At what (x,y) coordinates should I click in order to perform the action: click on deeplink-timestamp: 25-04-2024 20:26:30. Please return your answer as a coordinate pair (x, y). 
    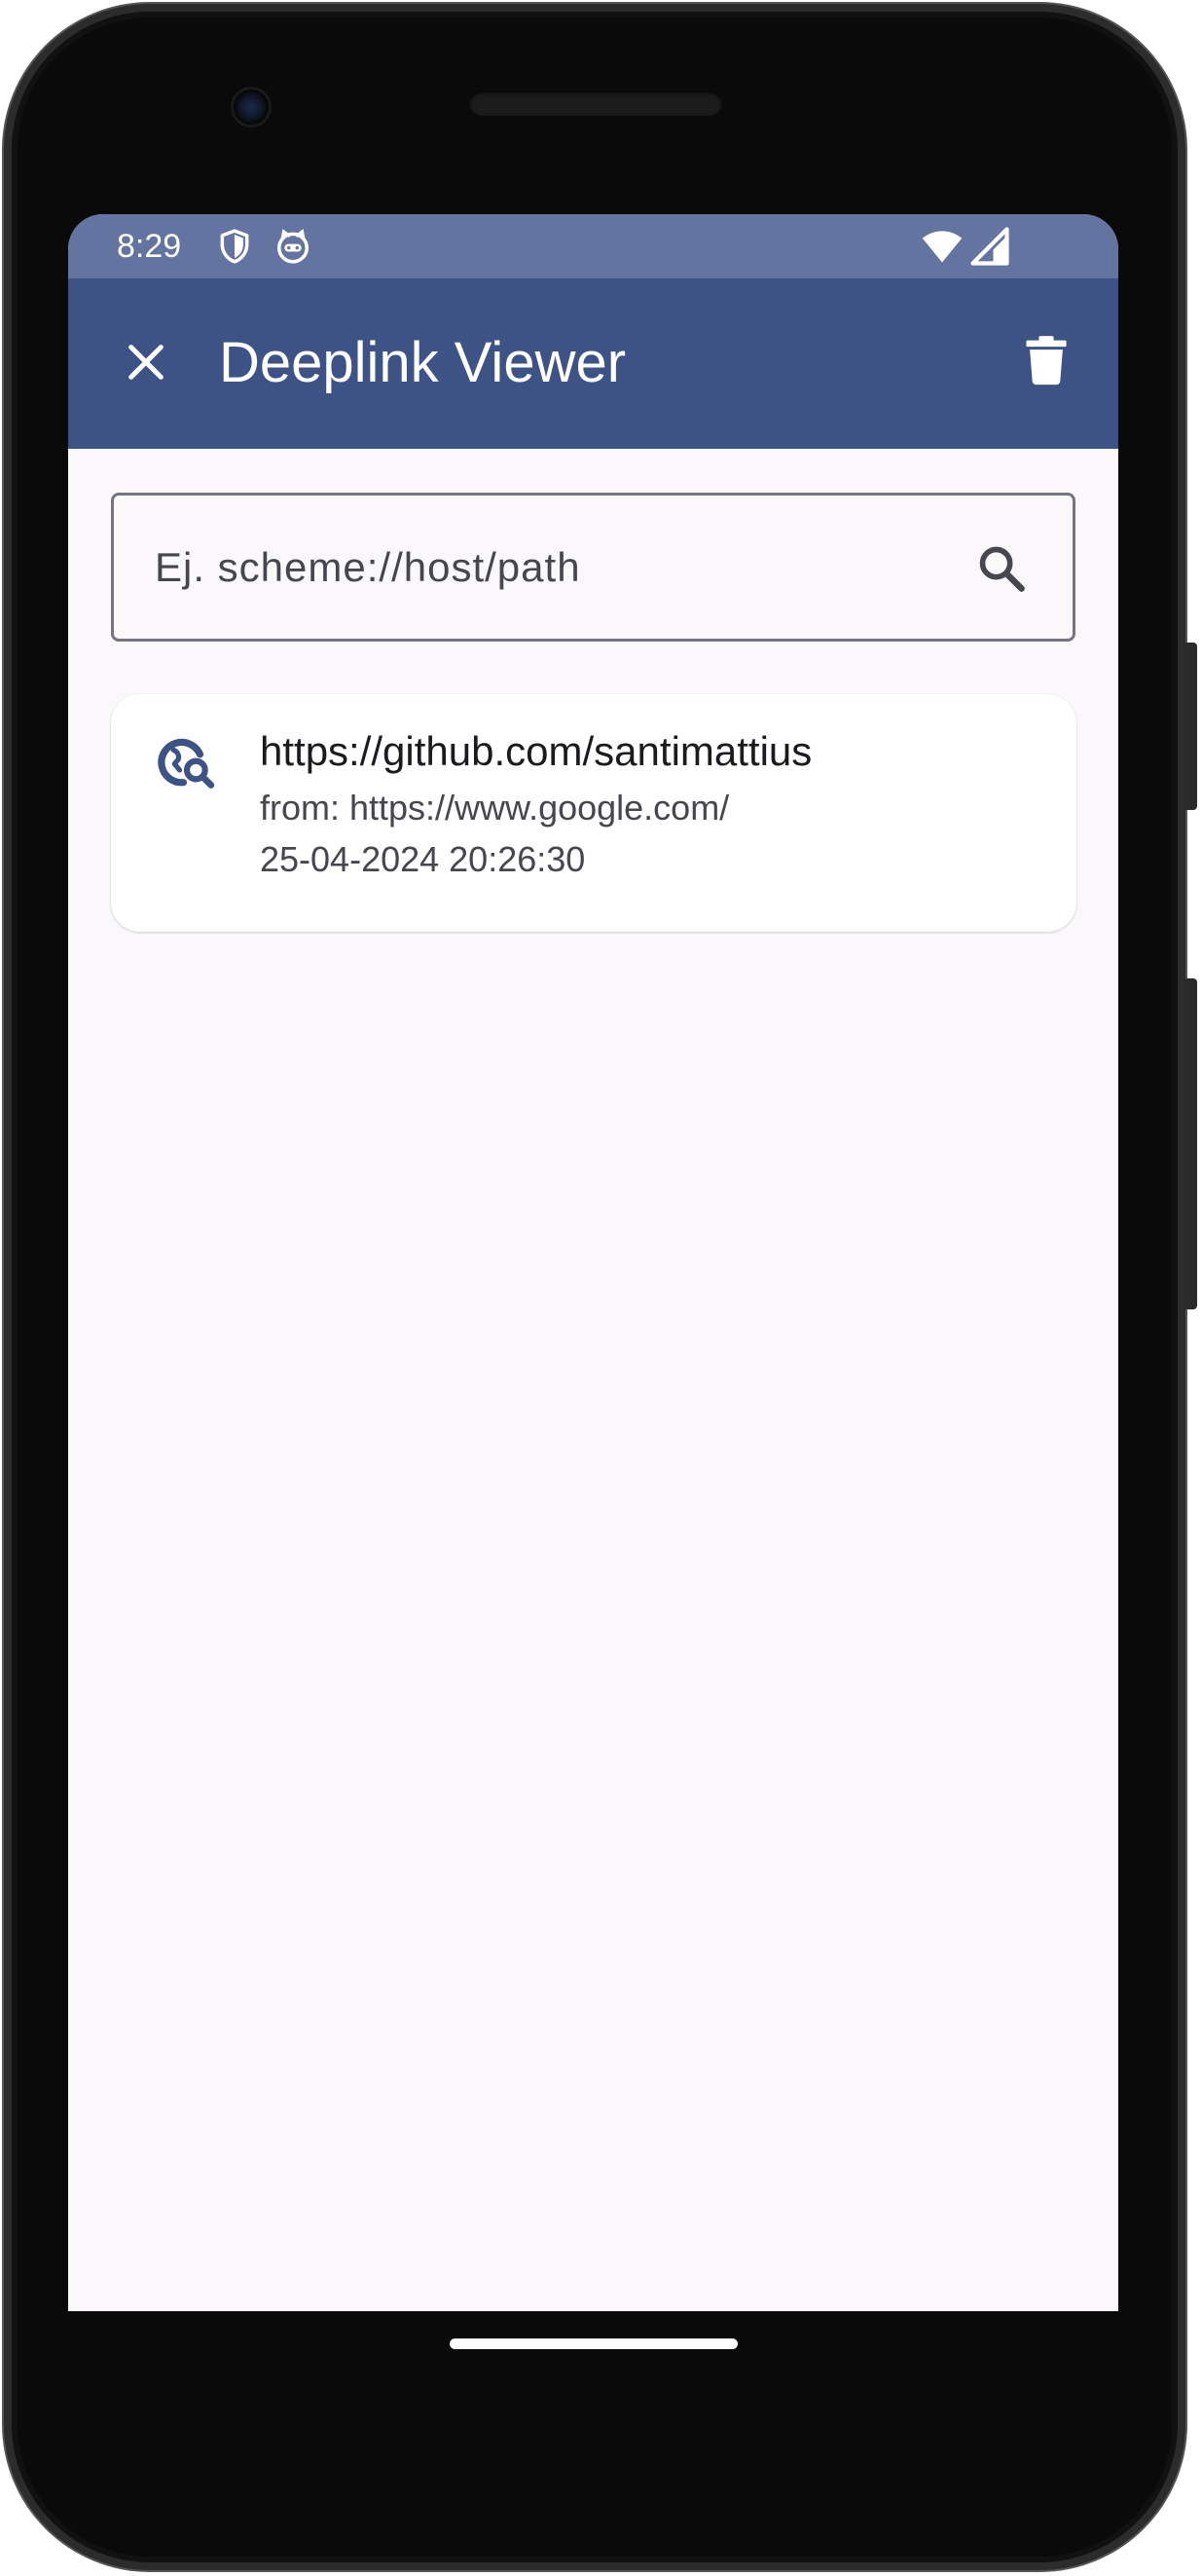
    Looking at the image, I should click on (423, 859).